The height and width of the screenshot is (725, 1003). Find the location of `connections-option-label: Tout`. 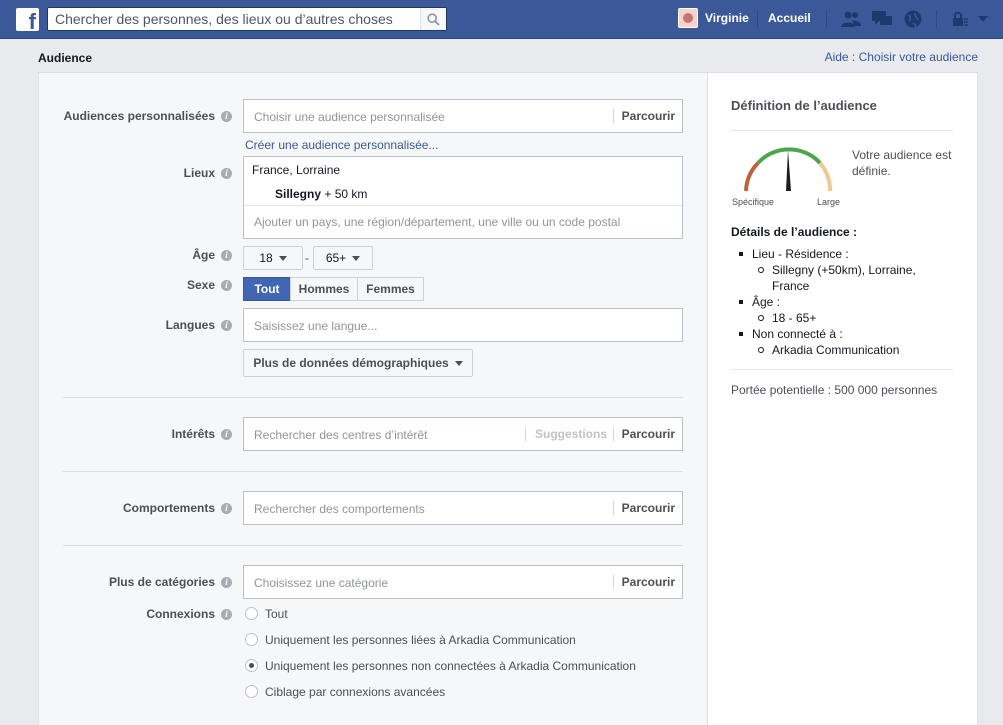

connections-option-label: Tout is located at coordinates (276, 614).